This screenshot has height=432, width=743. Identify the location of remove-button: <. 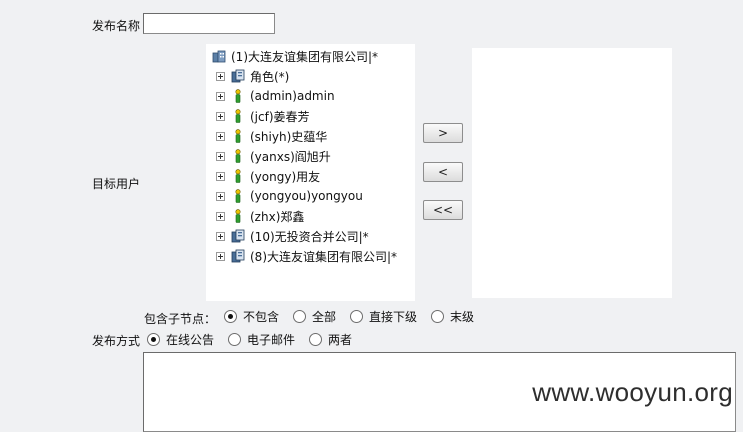
(443, 172).